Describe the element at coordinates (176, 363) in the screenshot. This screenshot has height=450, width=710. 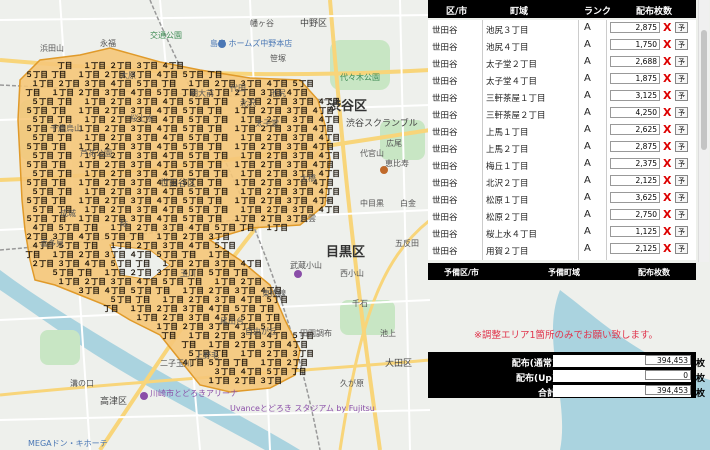
I see `map-label-futako: 二子玉川` at that location.